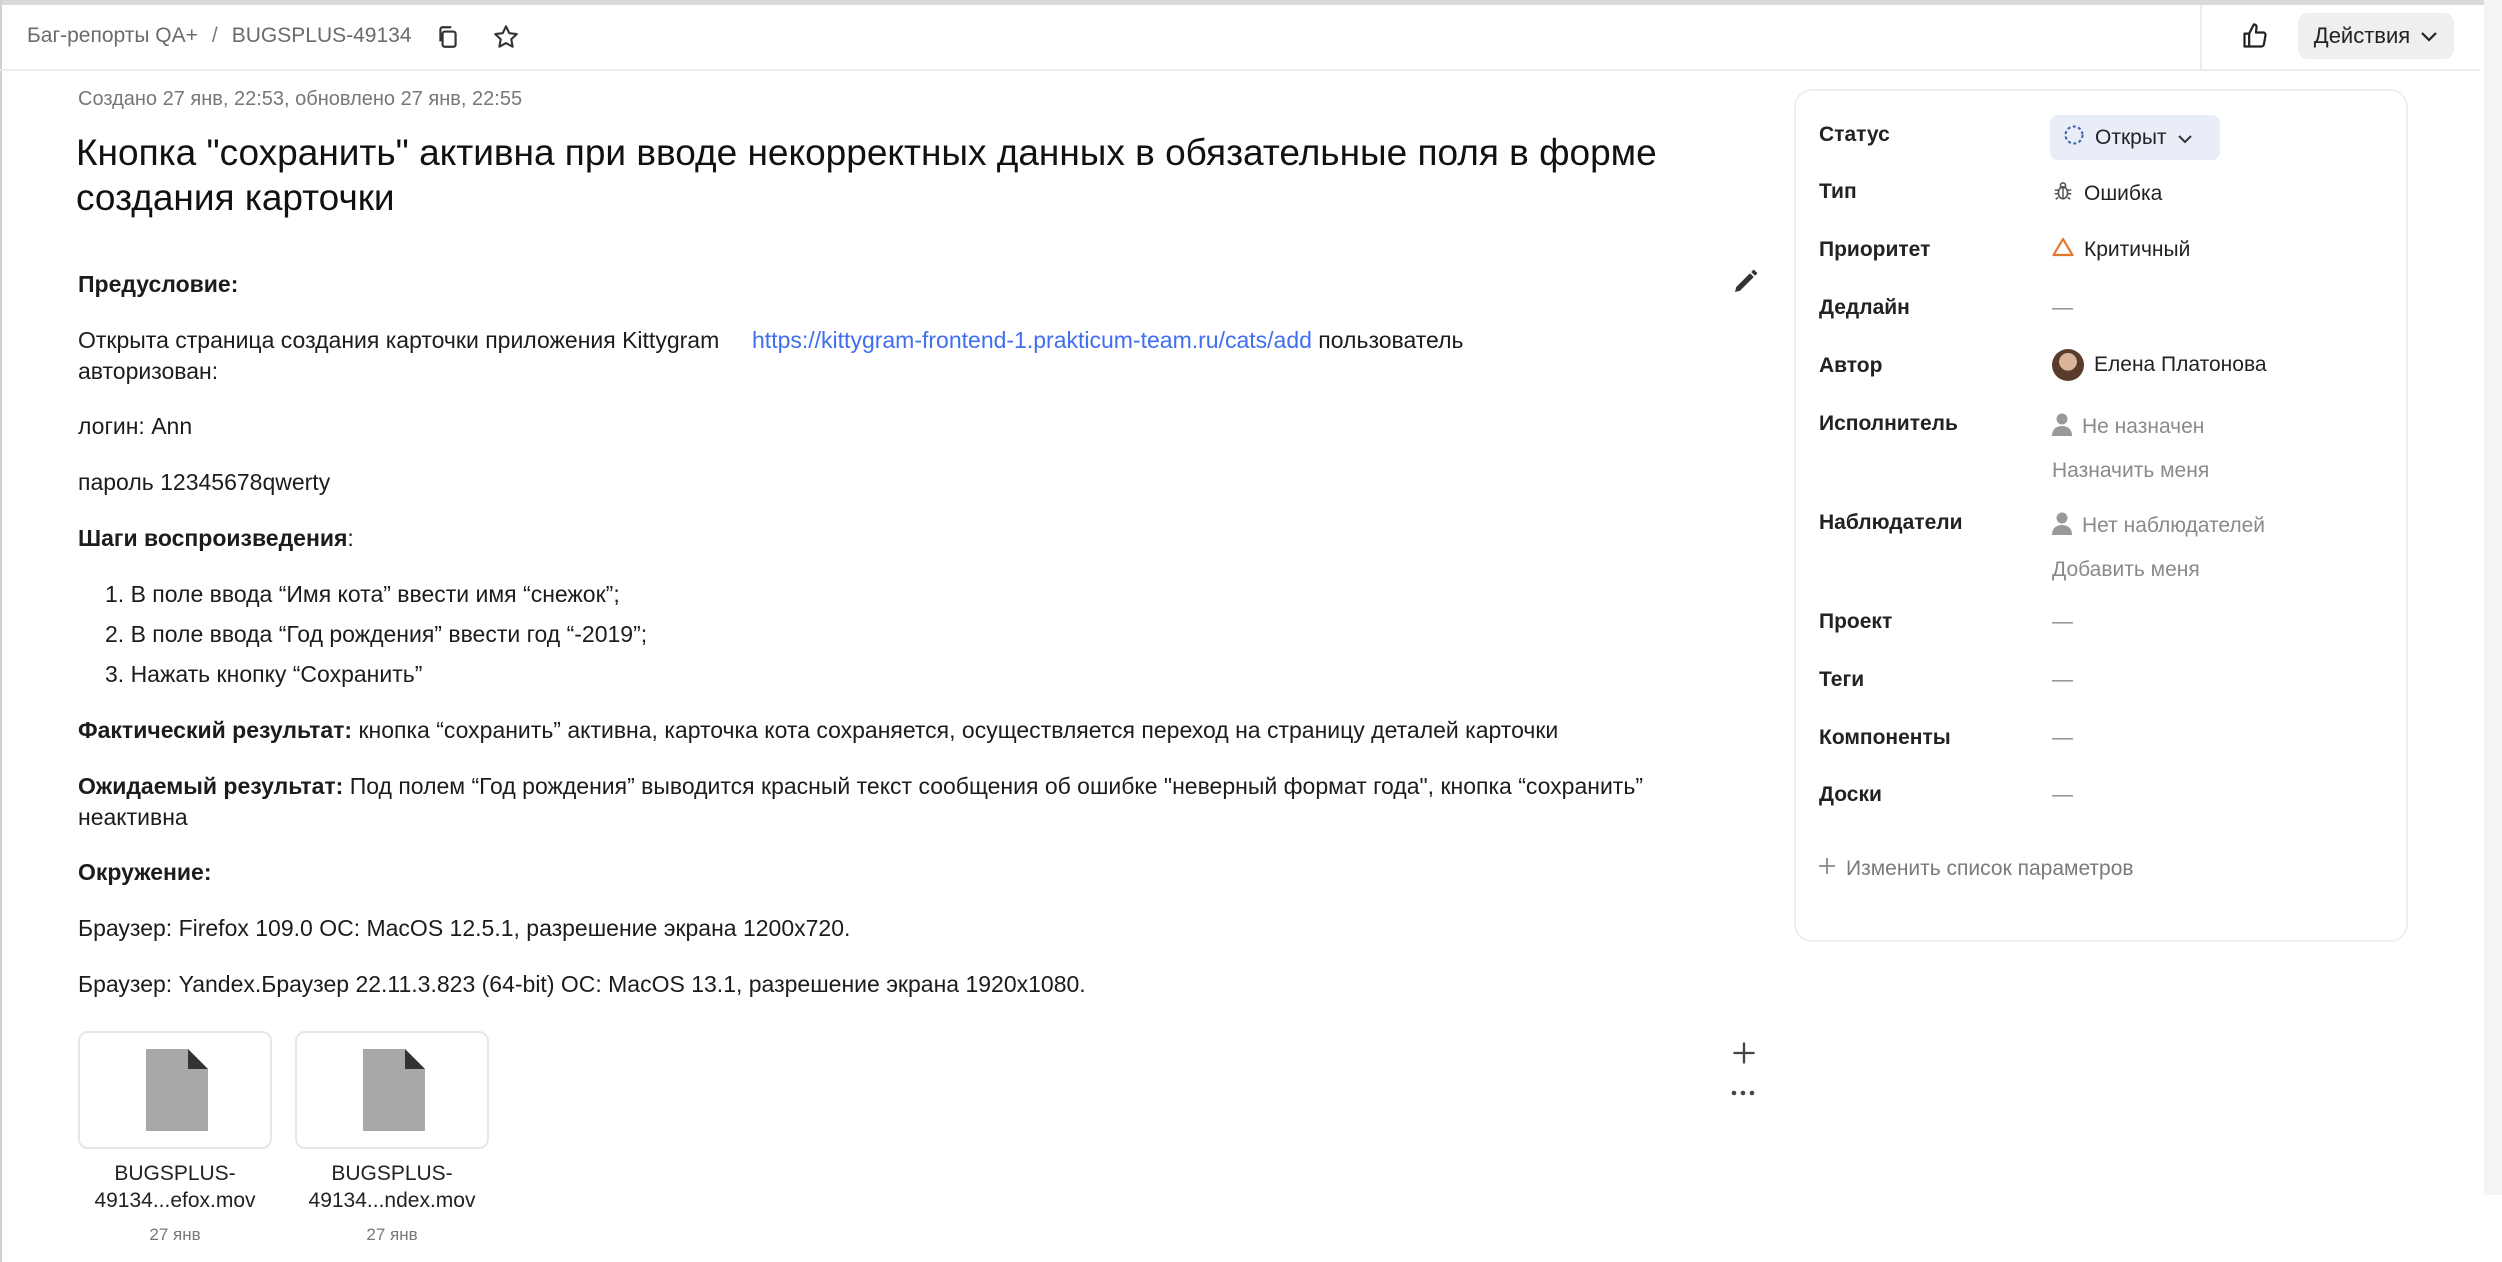 The image size is (2502, 1262). I want to click on components-label: Компоненты, so click(1885, 737).